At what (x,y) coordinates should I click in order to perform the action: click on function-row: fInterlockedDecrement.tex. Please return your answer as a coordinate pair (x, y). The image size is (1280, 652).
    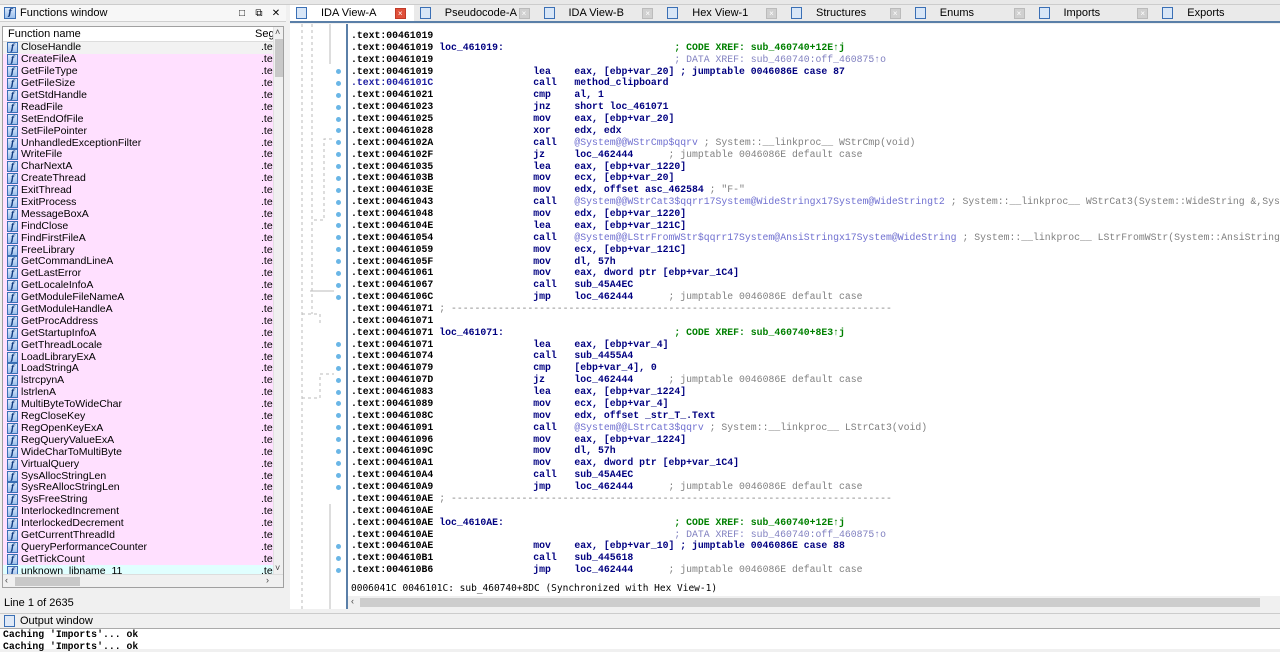
    Looking at the image, I should click on (143, 524).